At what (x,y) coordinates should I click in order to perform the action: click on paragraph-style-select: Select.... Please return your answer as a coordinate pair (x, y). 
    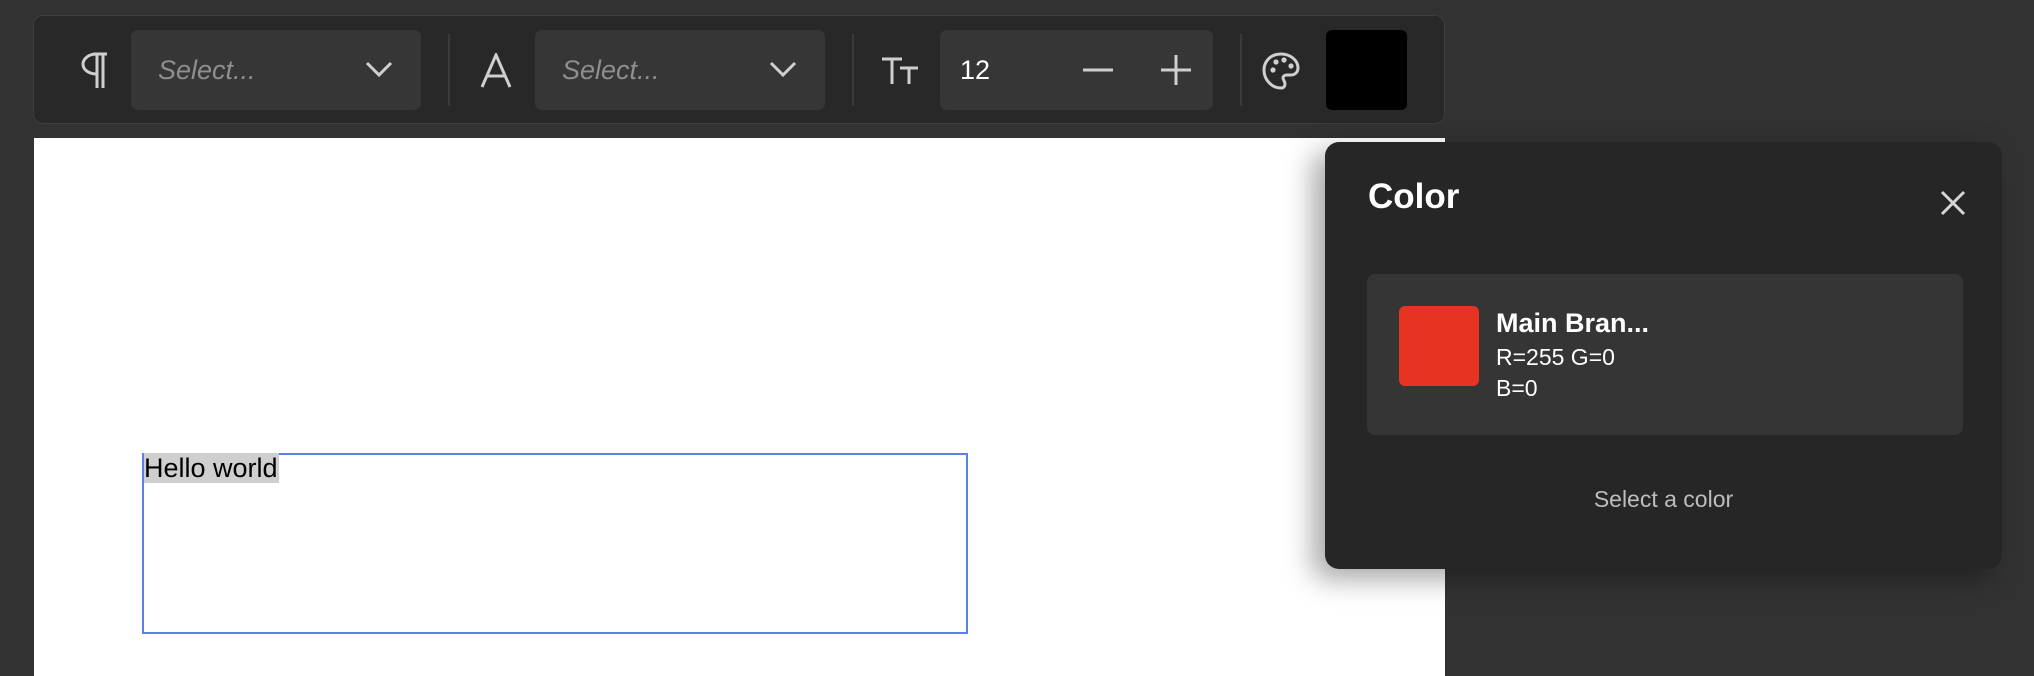
    Looking at the image, I should click on (276, 70).